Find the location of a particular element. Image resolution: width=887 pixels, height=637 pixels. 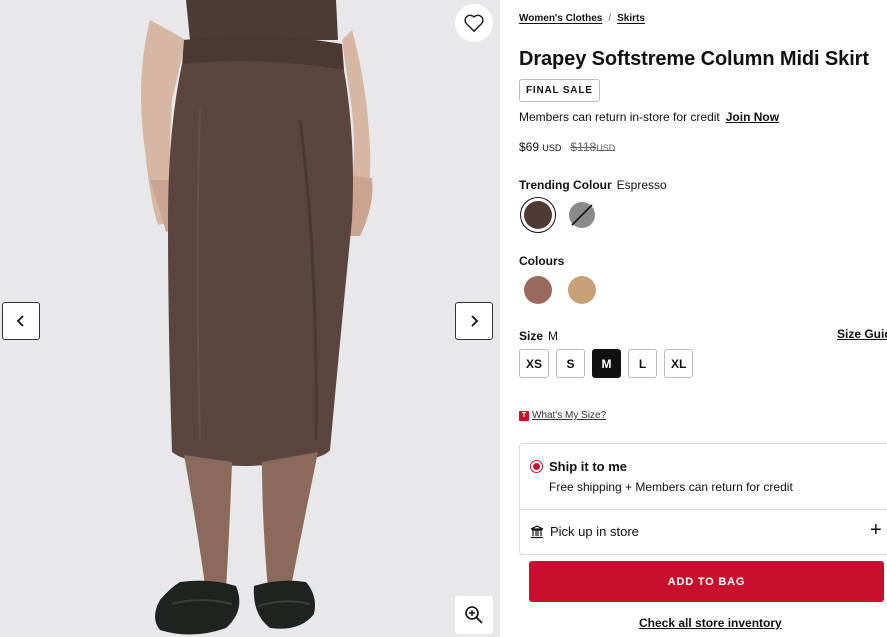

add-to-bag-button: ADD TO BAG is located at coordinates (706, 581).